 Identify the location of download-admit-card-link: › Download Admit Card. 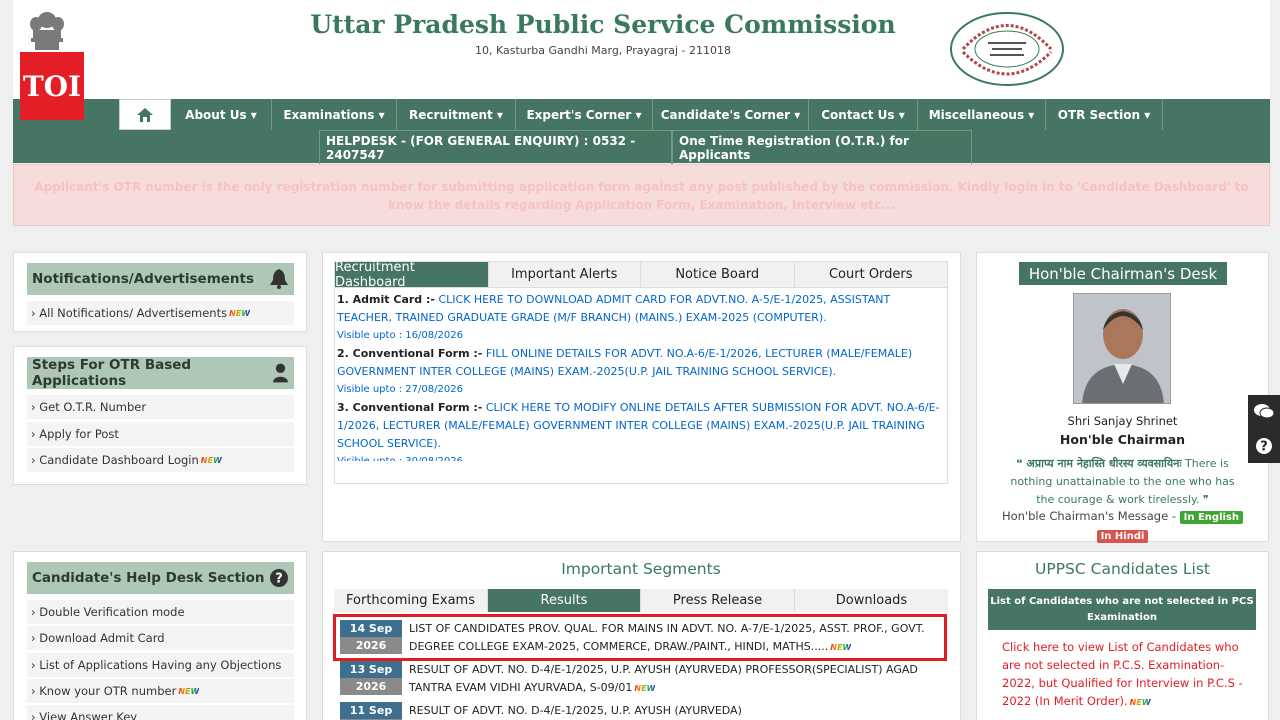
(160, 638).